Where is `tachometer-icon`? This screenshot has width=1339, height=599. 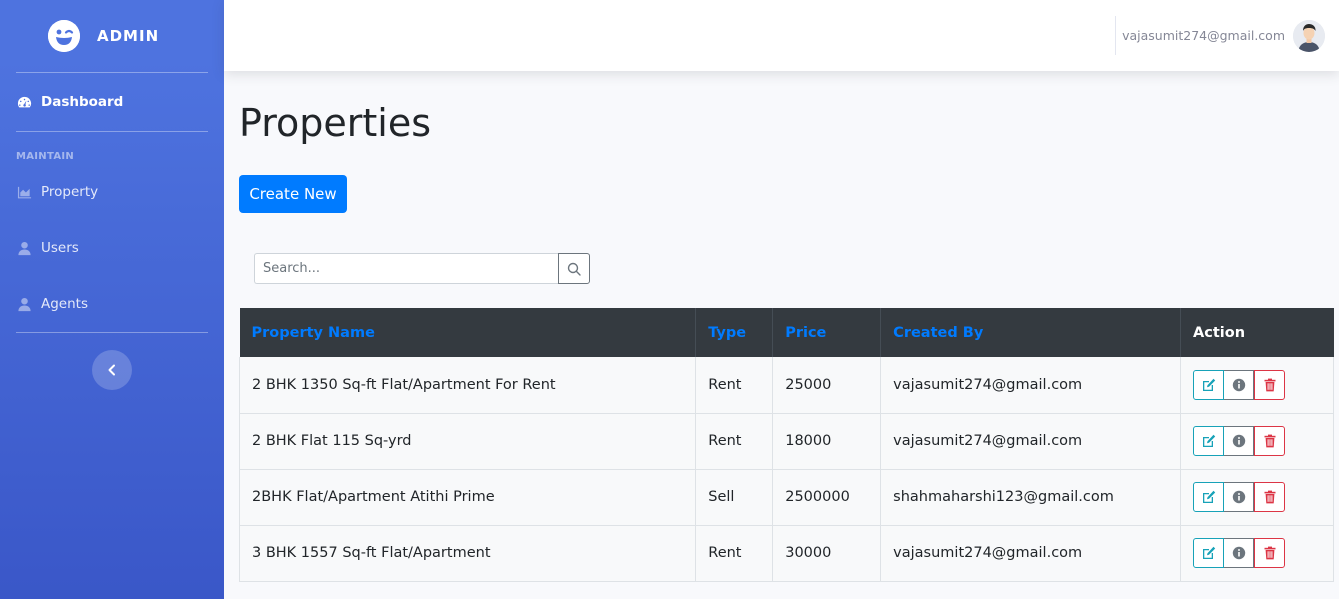 tachometer-icon is located at coordinates (24, 102).